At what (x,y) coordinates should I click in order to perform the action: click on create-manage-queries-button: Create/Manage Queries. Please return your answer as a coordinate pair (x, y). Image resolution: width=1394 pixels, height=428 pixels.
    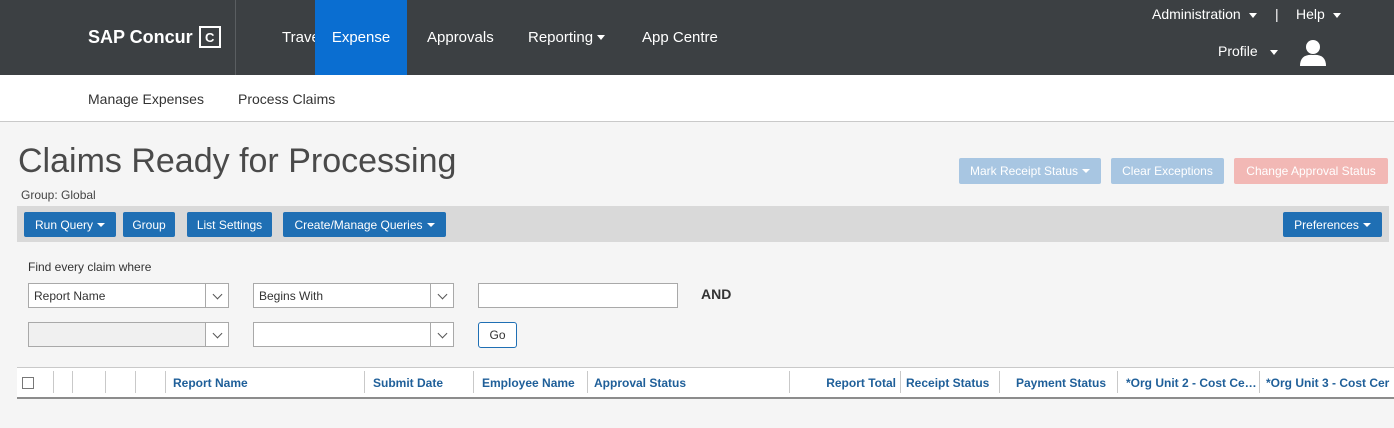
    Looking at the image, I should click on (364, 224).